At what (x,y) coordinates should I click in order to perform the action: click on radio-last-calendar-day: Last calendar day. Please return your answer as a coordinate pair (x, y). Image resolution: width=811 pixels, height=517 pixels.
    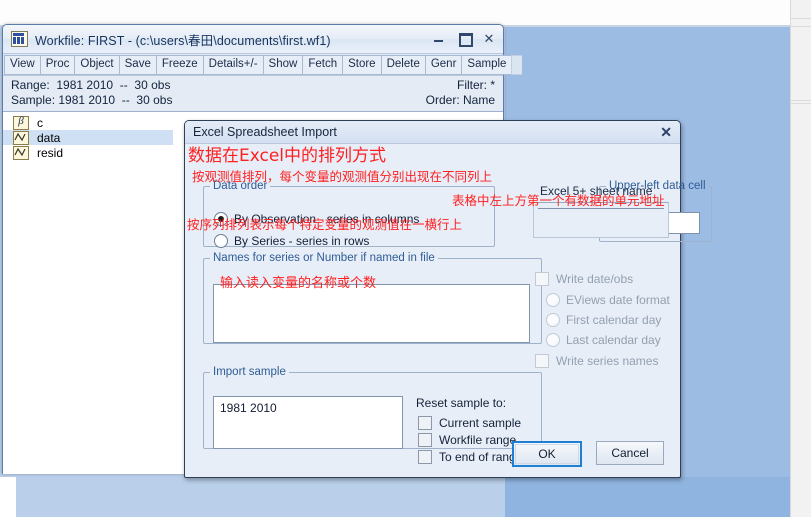
    Looking at the image, I should click on (603, 340).